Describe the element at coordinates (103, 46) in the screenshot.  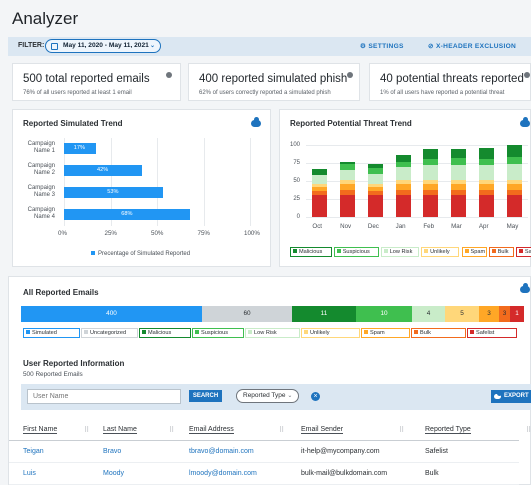
I see `date-range-picker: May 11, 2020 - May 11, 2021 ⌄` at that location.